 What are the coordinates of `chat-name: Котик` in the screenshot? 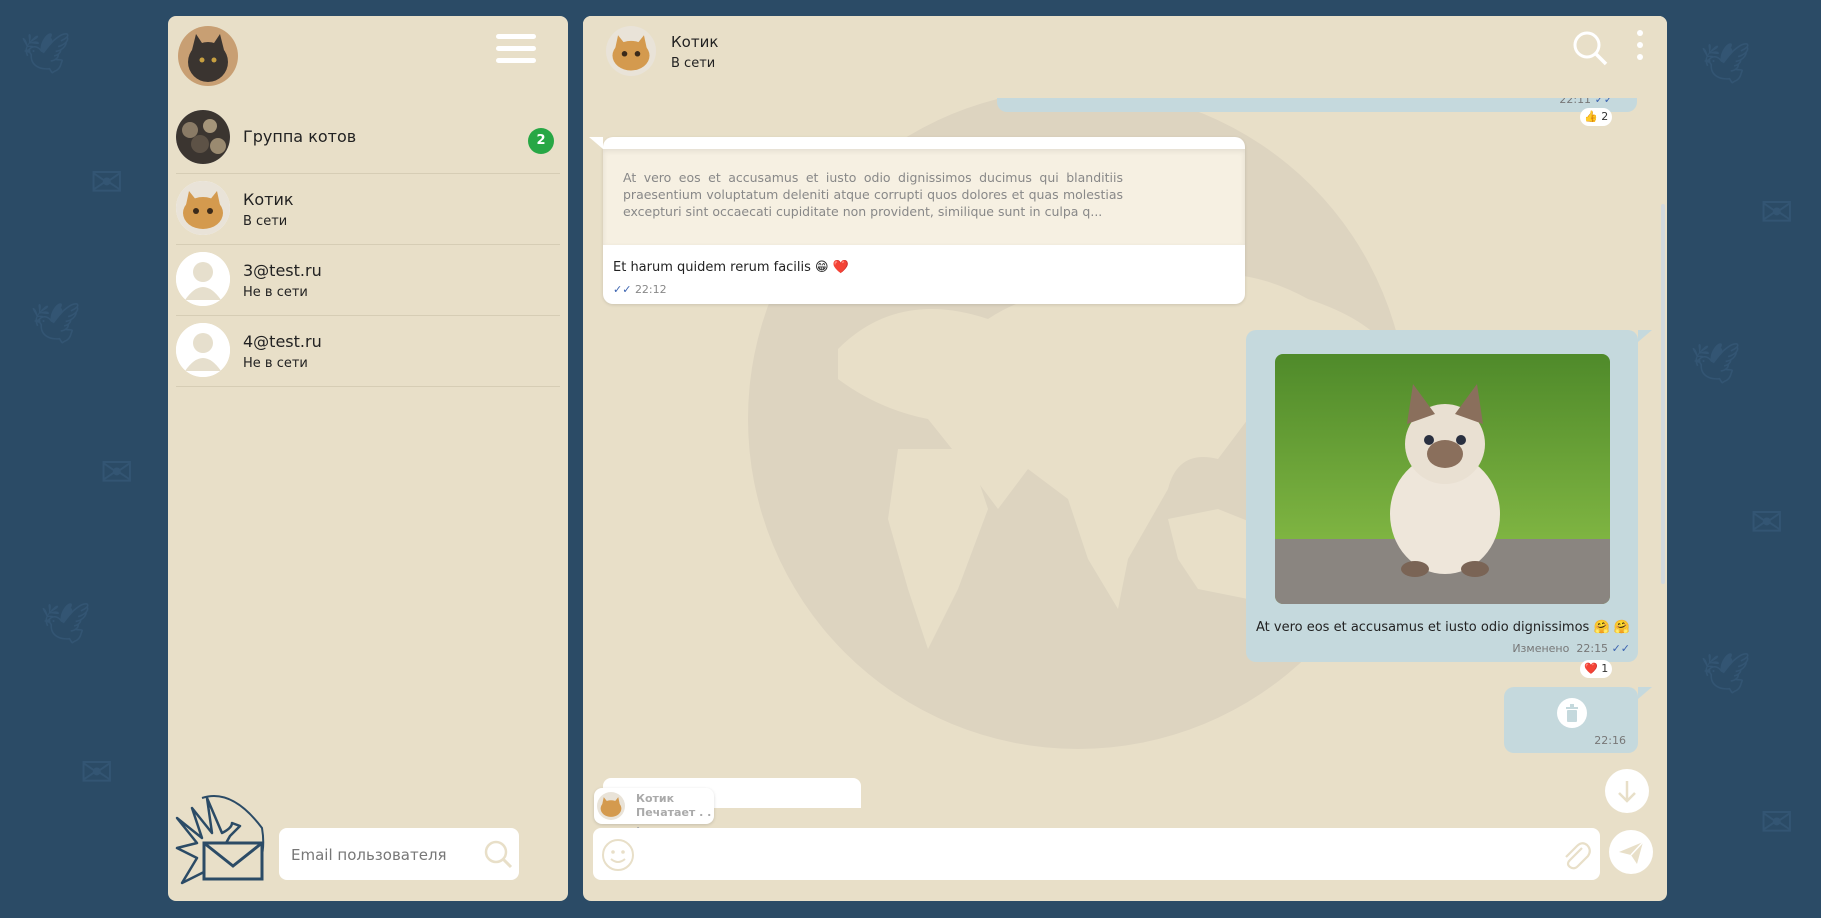 It's located at (268, 199).